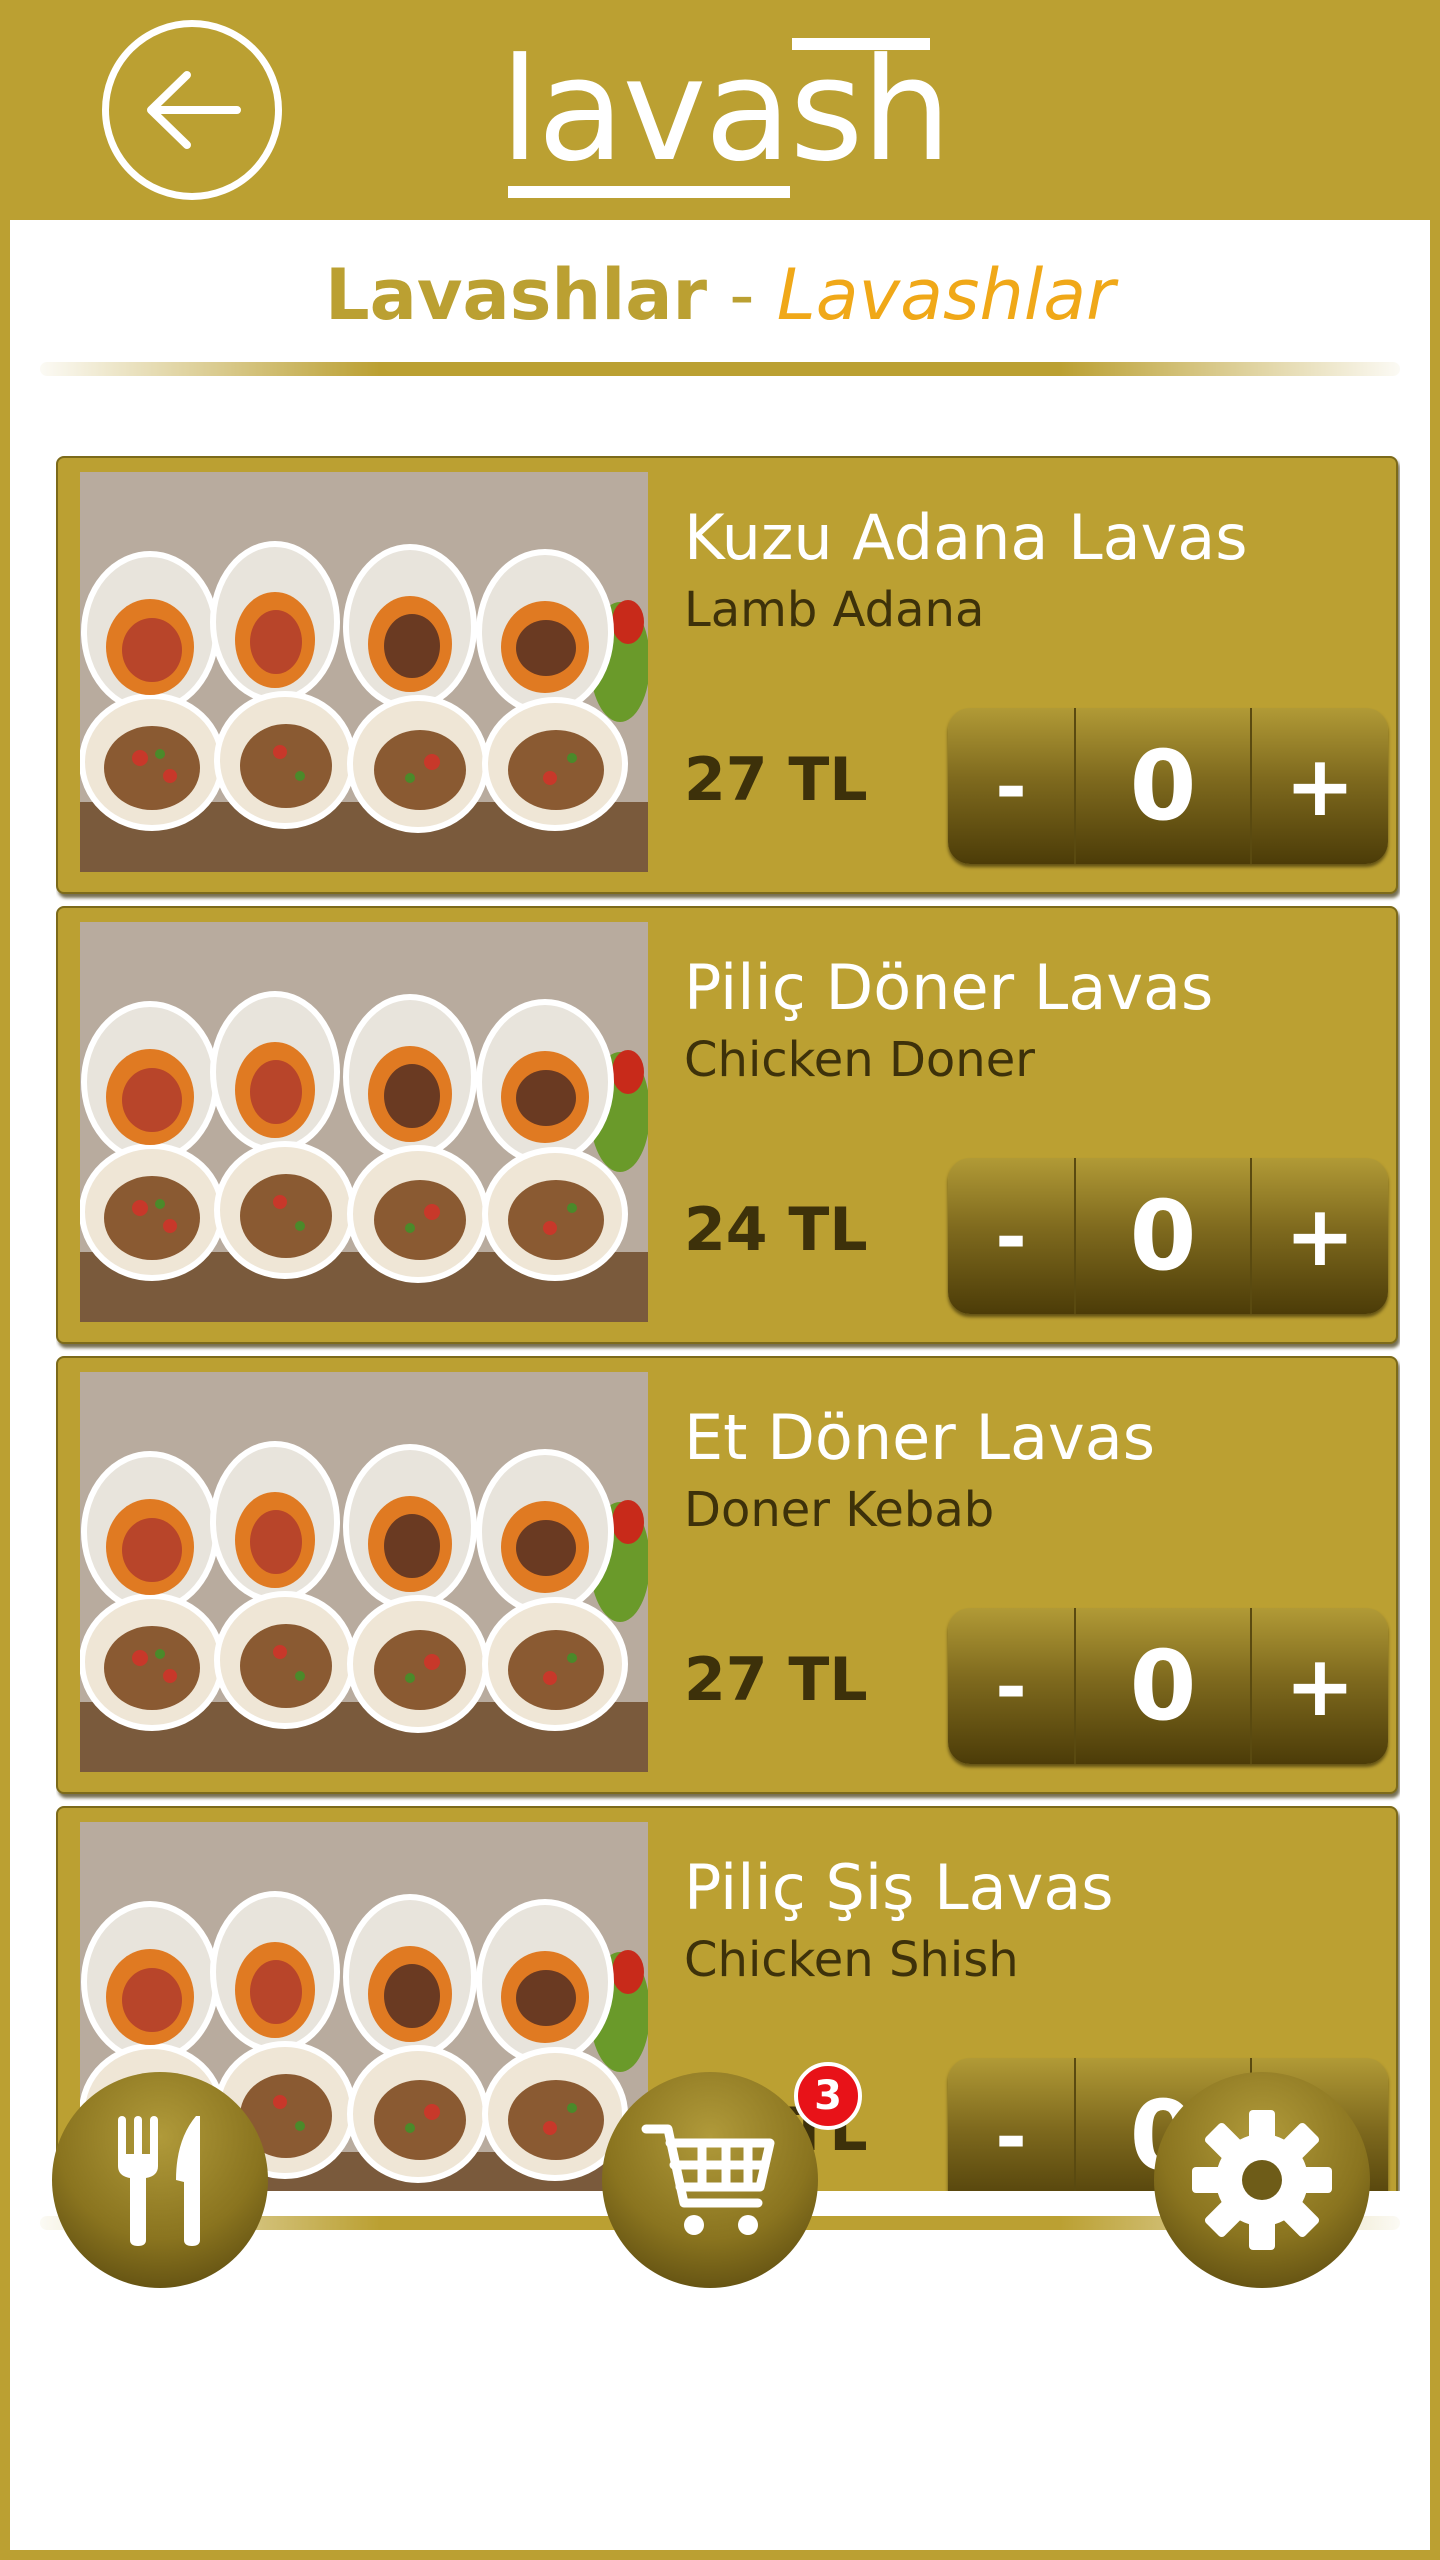 This screenshot has height=2560, width=1440. I want to click on app-header: lavash, so click(720, 110).